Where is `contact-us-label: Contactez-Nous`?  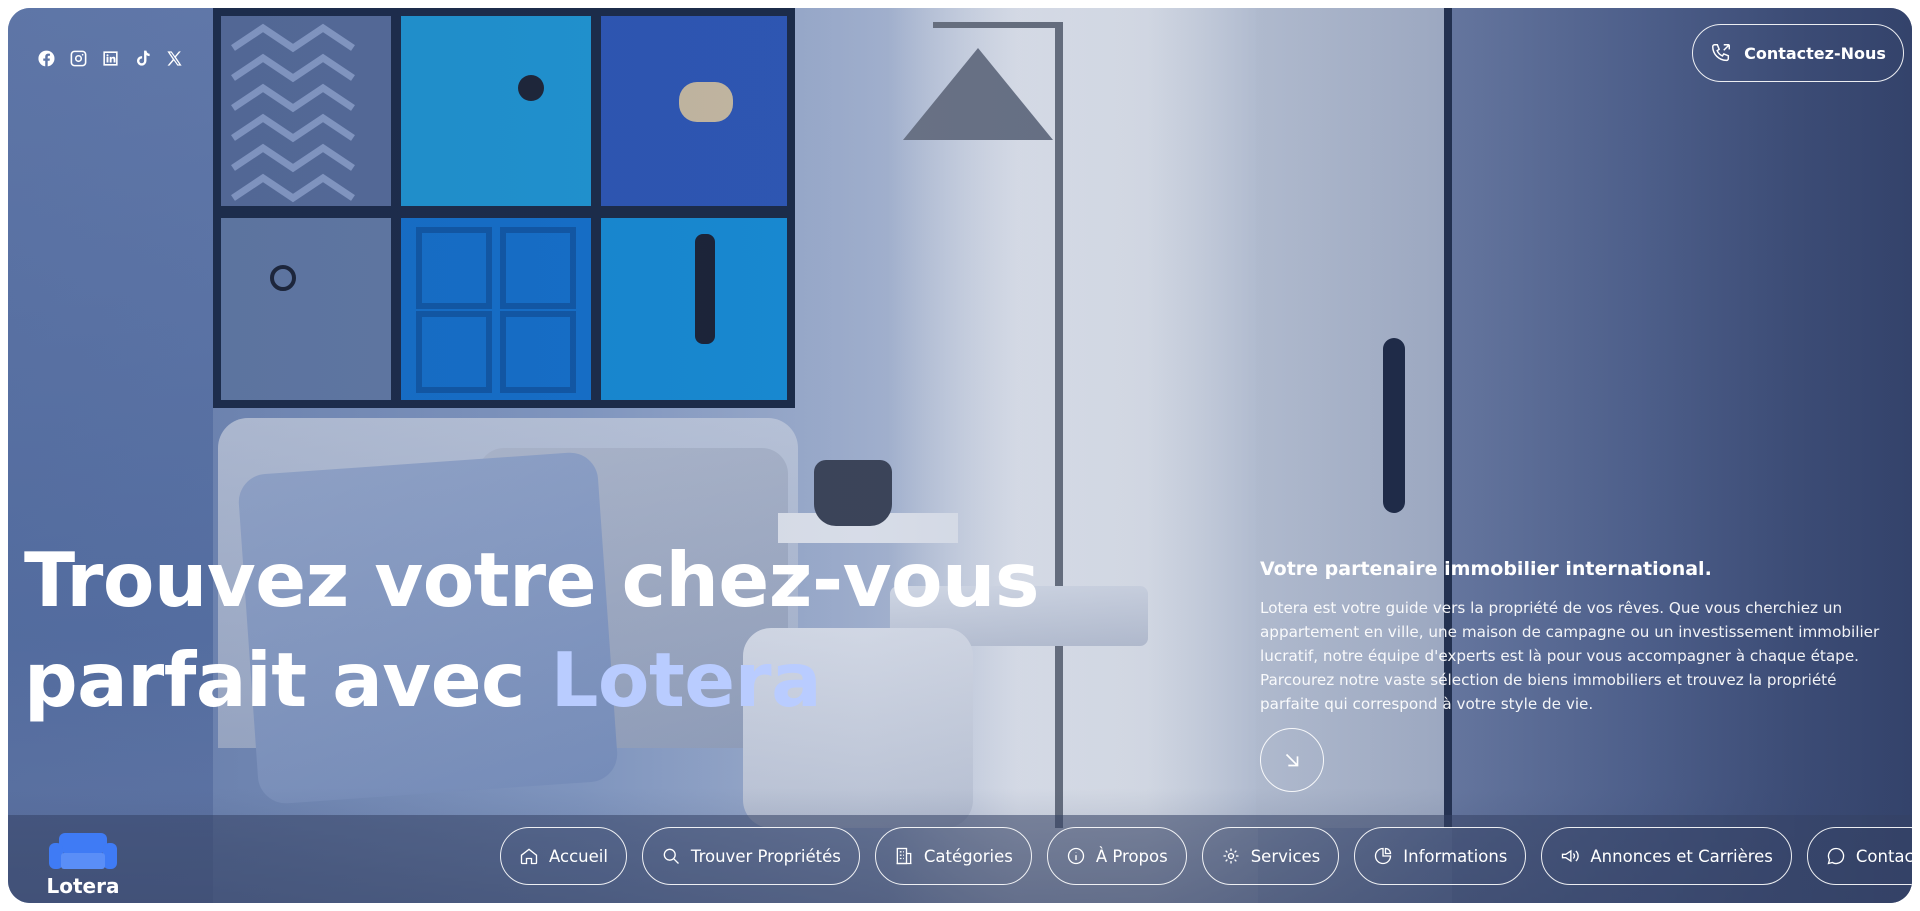 contact-us-label: Contactez-Nous is located at coordinates (1815, 53).